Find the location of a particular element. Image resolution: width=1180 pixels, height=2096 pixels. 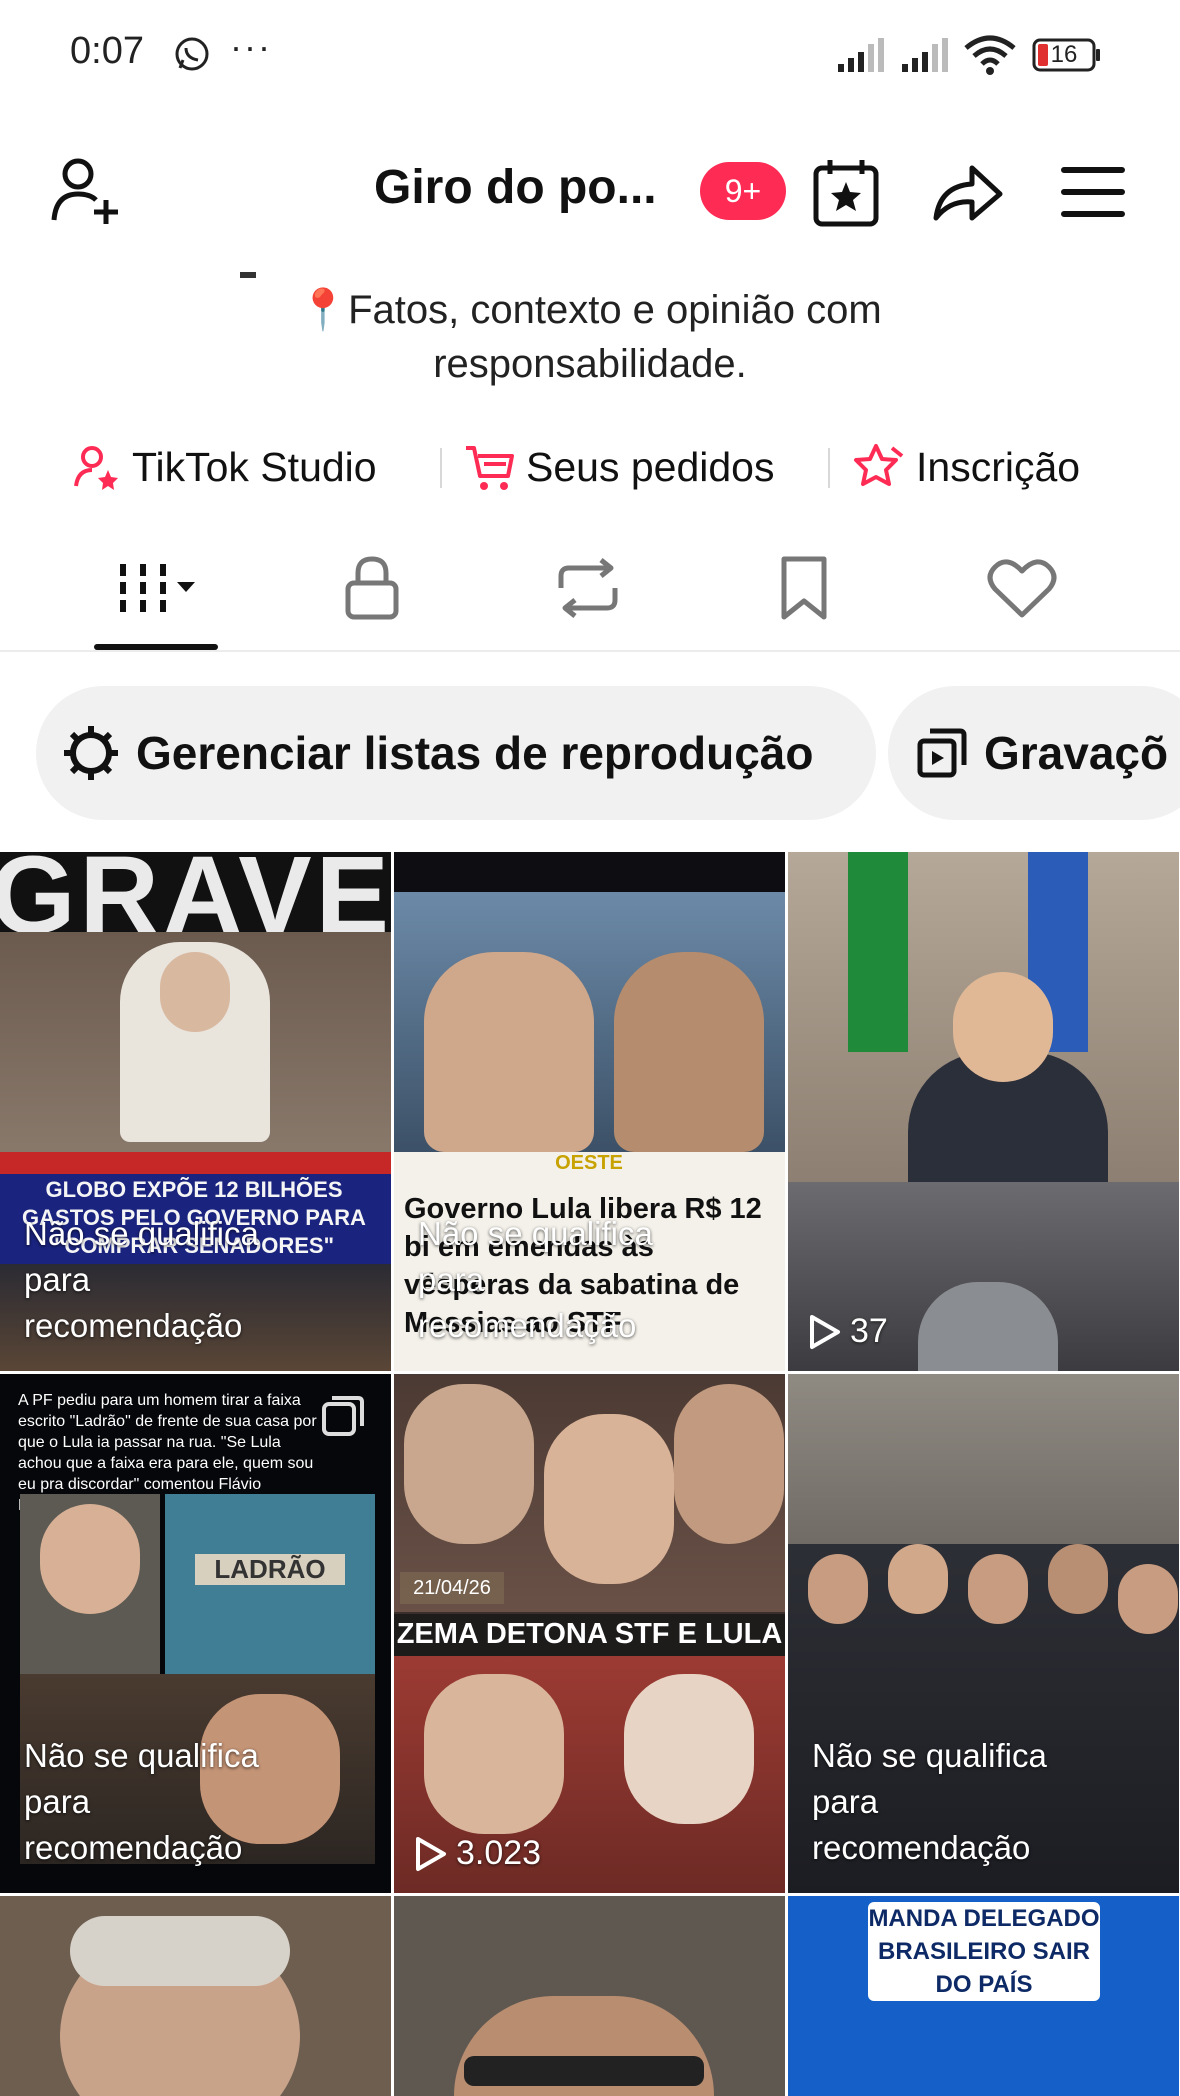

bookmark-icon is located at coordinates (804, 588).